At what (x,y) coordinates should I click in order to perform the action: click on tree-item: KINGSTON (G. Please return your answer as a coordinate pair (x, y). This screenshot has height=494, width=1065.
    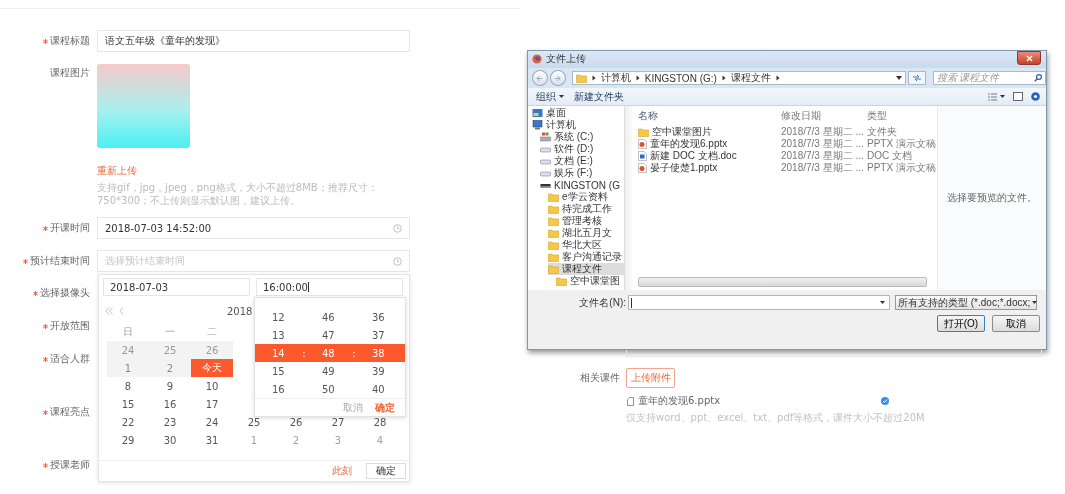
    Looking at the image, I should click on (582, 185).